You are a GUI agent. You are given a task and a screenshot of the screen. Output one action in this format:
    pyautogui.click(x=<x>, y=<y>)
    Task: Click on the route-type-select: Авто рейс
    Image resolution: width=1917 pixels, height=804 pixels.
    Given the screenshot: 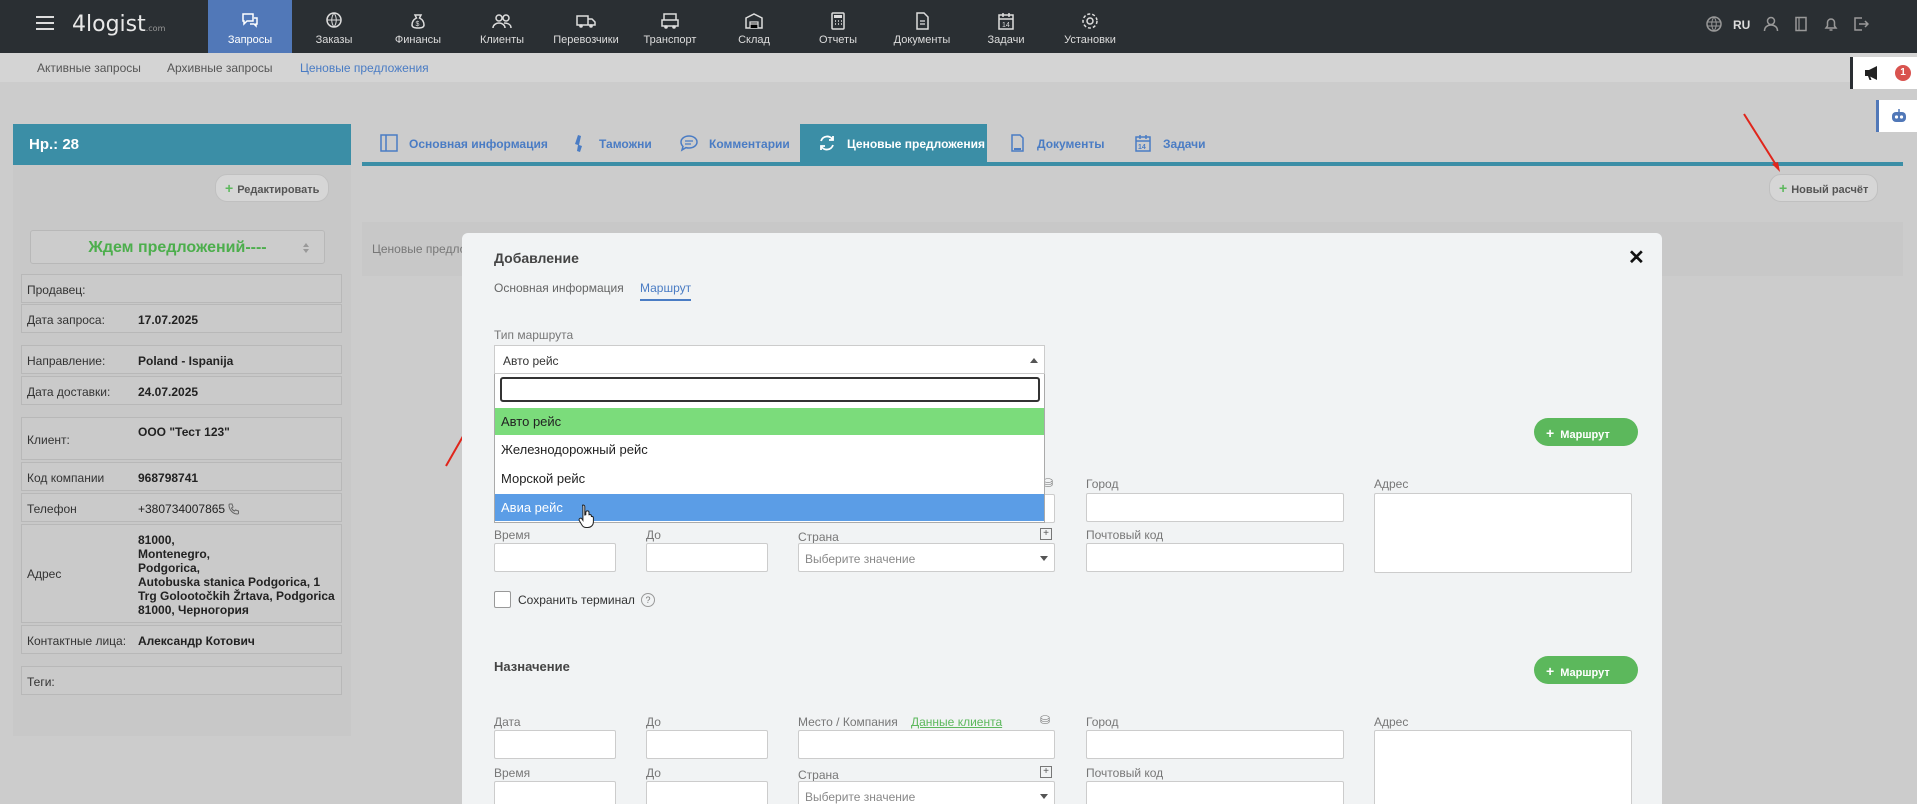 What is the action you would take?
    pyautogui.click(x=769, y=359)
    